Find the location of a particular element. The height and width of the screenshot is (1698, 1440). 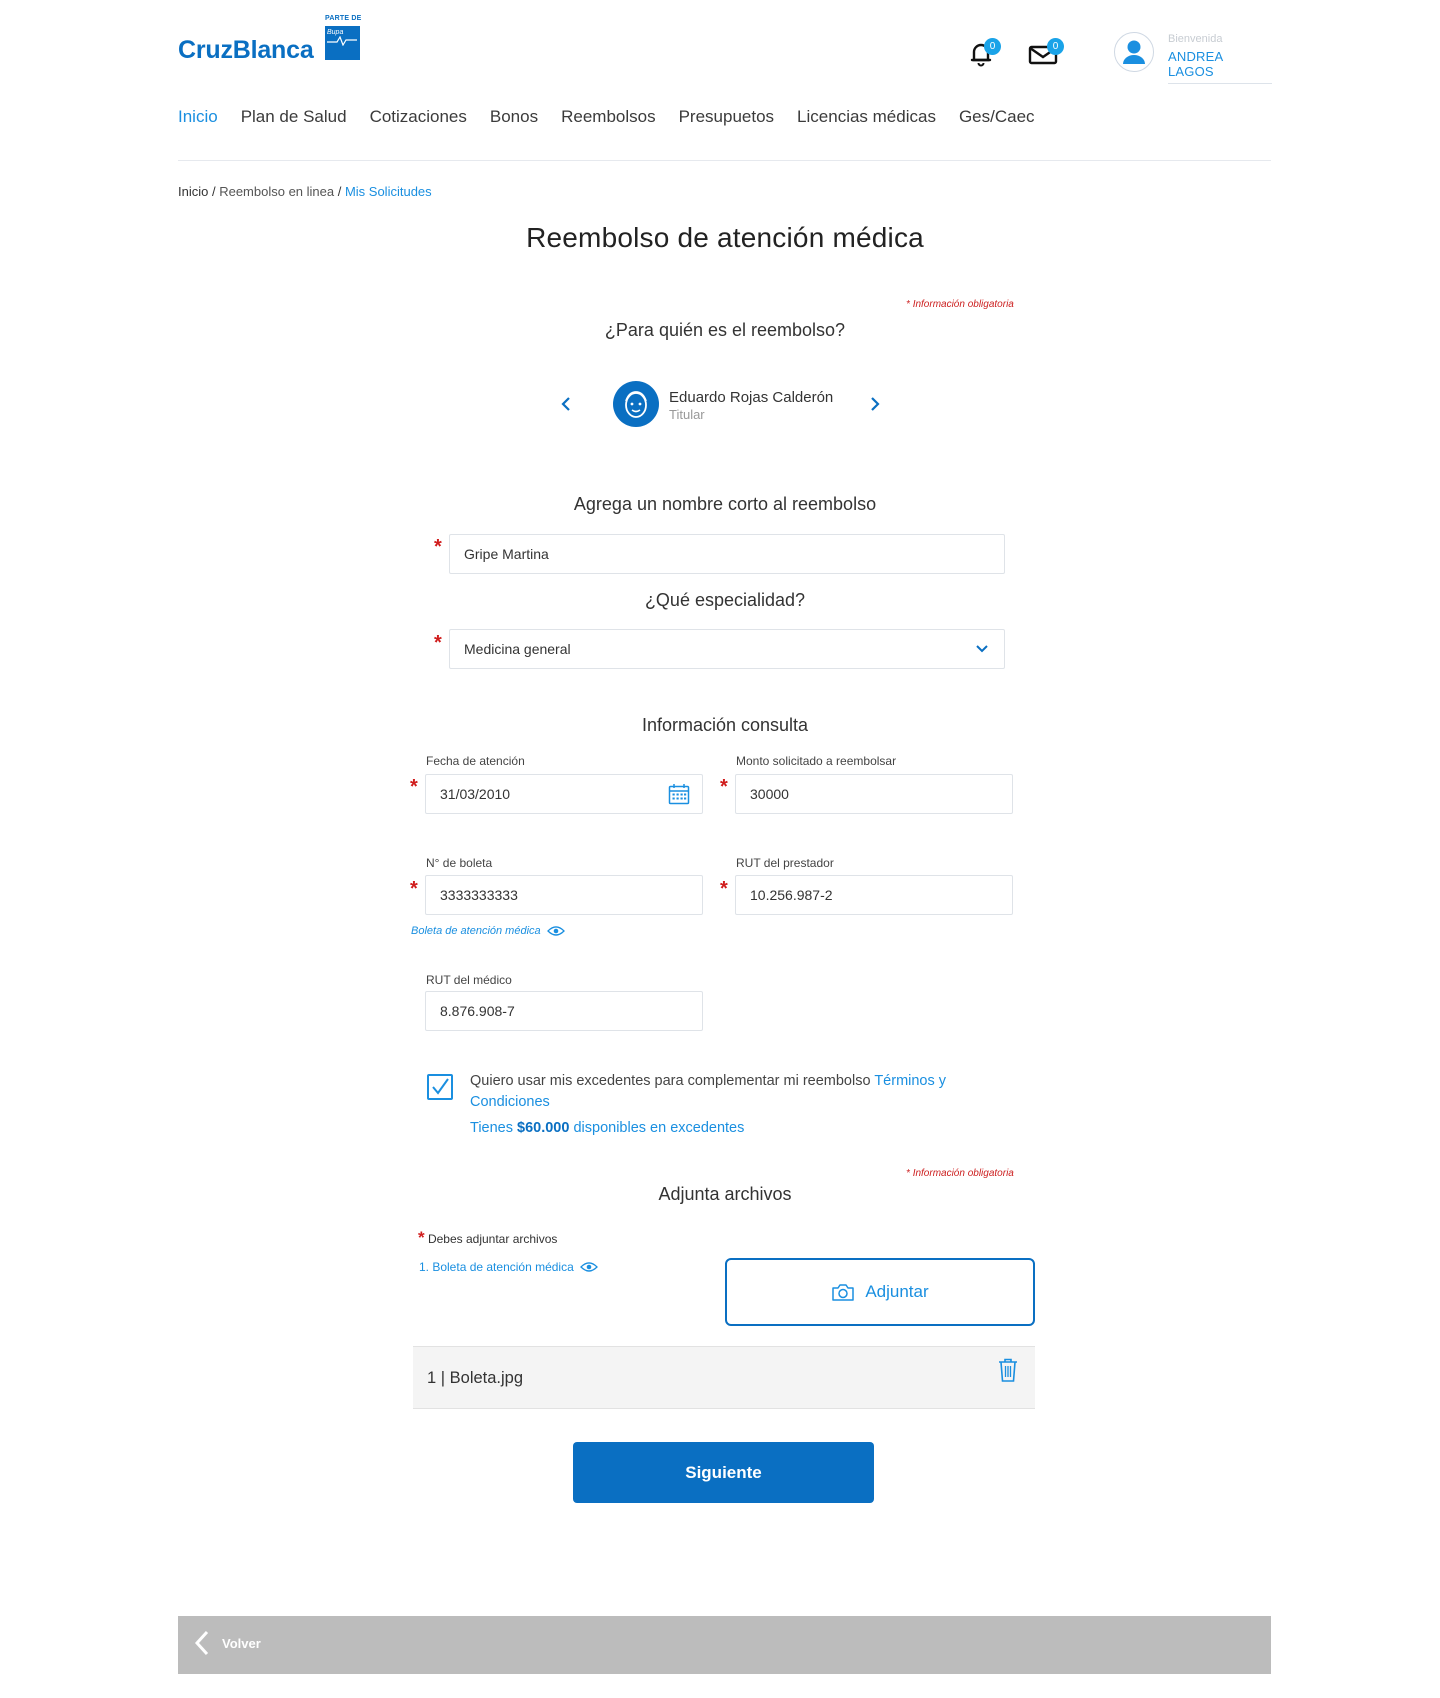

back-label: Volver is located at coordinates (241, 1643).